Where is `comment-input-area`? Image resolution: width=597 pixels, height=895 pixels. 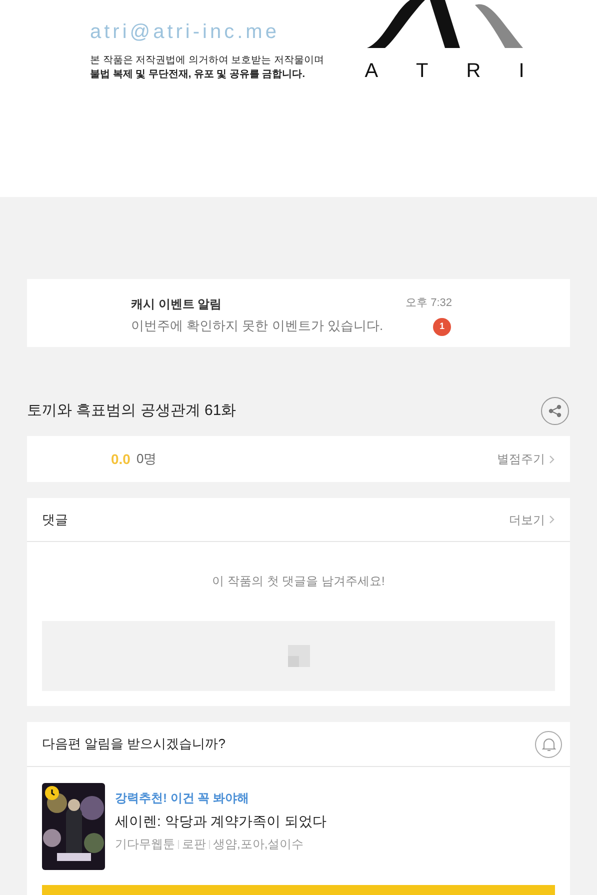 comment-input-area is located at coordinates (298, 656).